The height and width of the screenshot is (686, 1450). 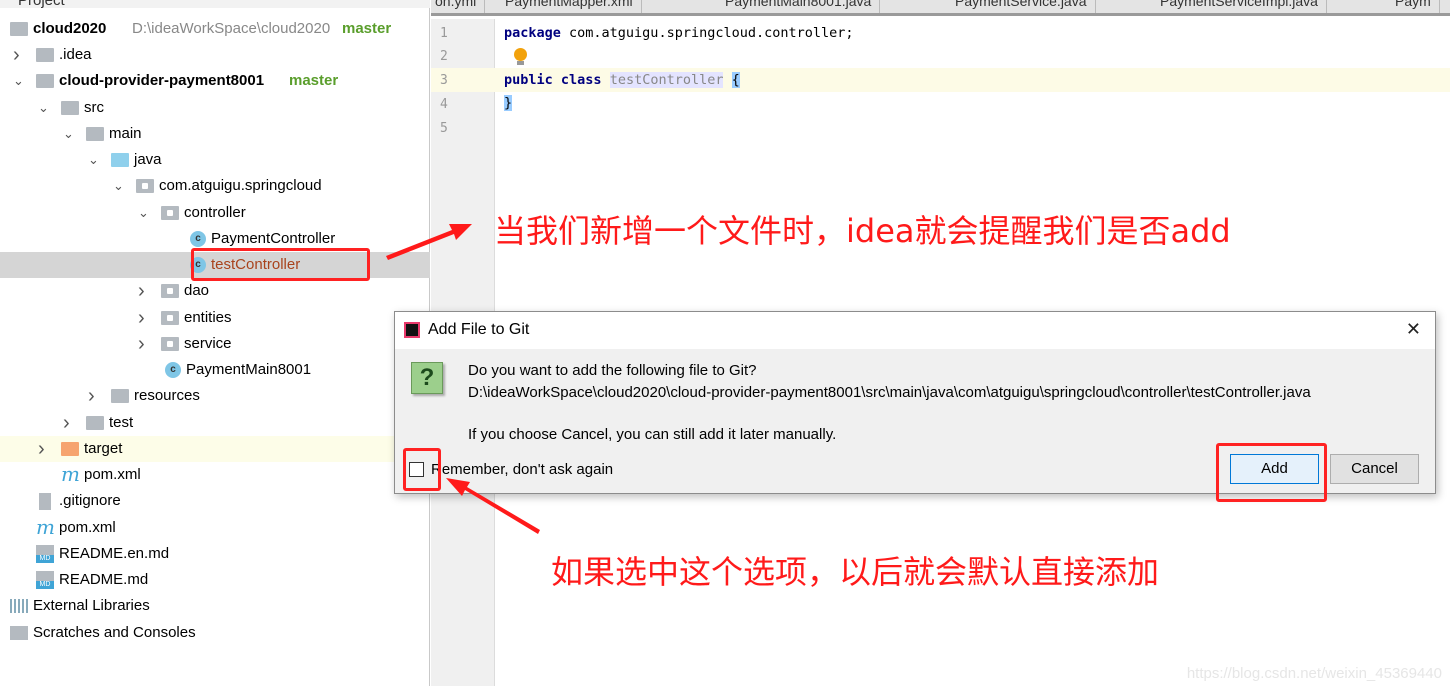 I want to click on arrow-bottom, so click(x=493, y=506).